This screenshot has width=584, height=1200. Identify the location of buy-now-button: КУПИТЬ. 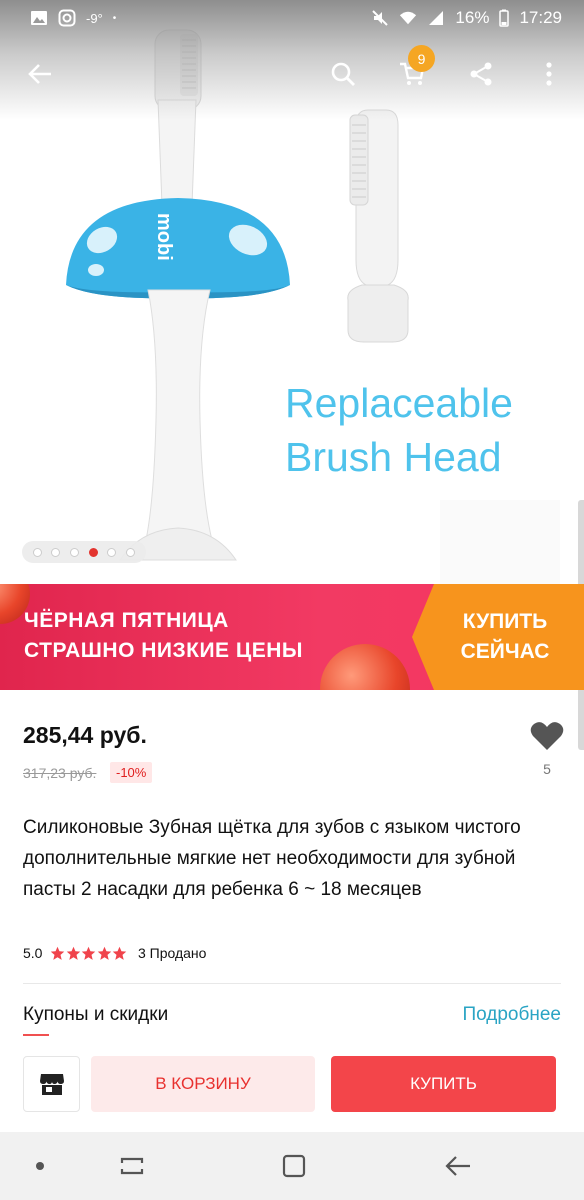
(443, 1084).